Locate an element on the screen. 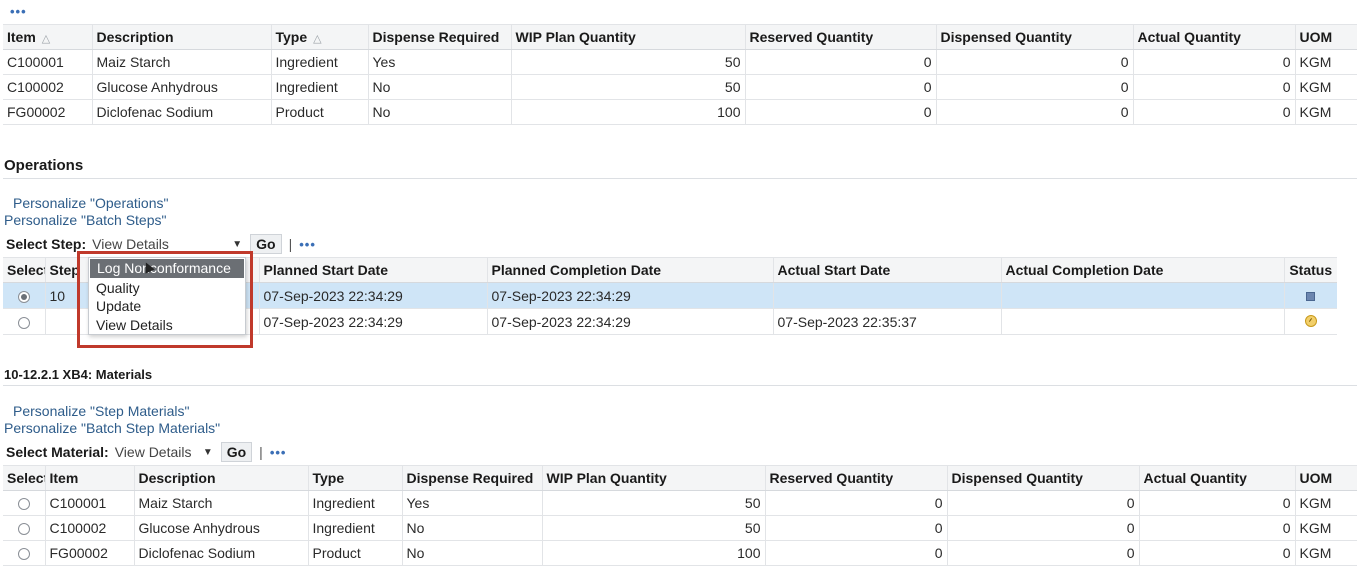 This screenshot has height=573, width=1361. cell-status is located at coordinates (1310, 321).